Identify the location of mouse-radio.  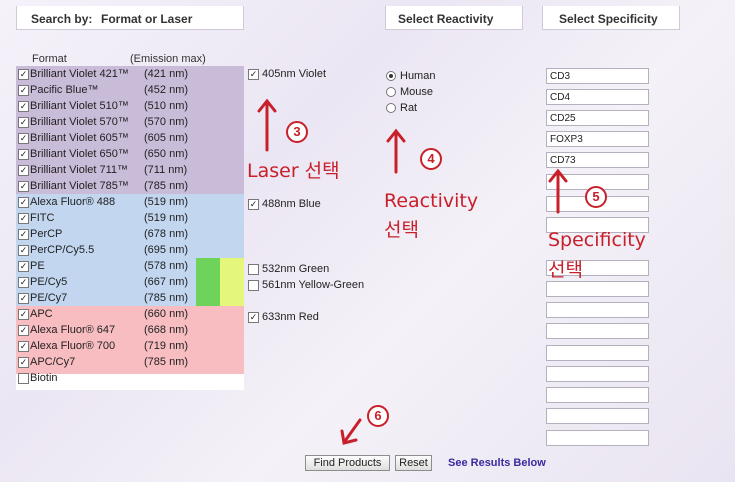
(391, 92).